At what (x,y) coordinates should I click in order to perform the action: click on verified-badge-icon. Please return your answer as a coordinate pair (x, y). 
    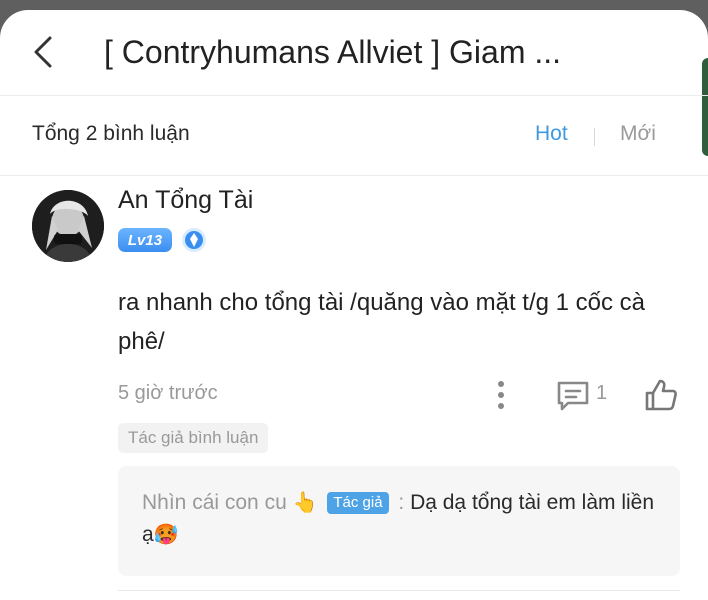
    Looking at the image, I should click on (194, 240).